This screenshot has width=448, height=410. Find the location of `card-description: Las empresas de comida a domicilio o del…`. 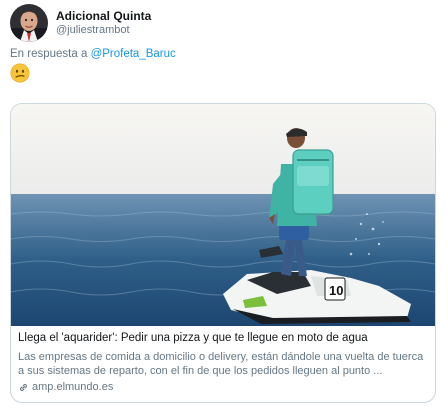

card-description: Las empresas de comida a domicilio o del… is located at coordinates (221, 364).